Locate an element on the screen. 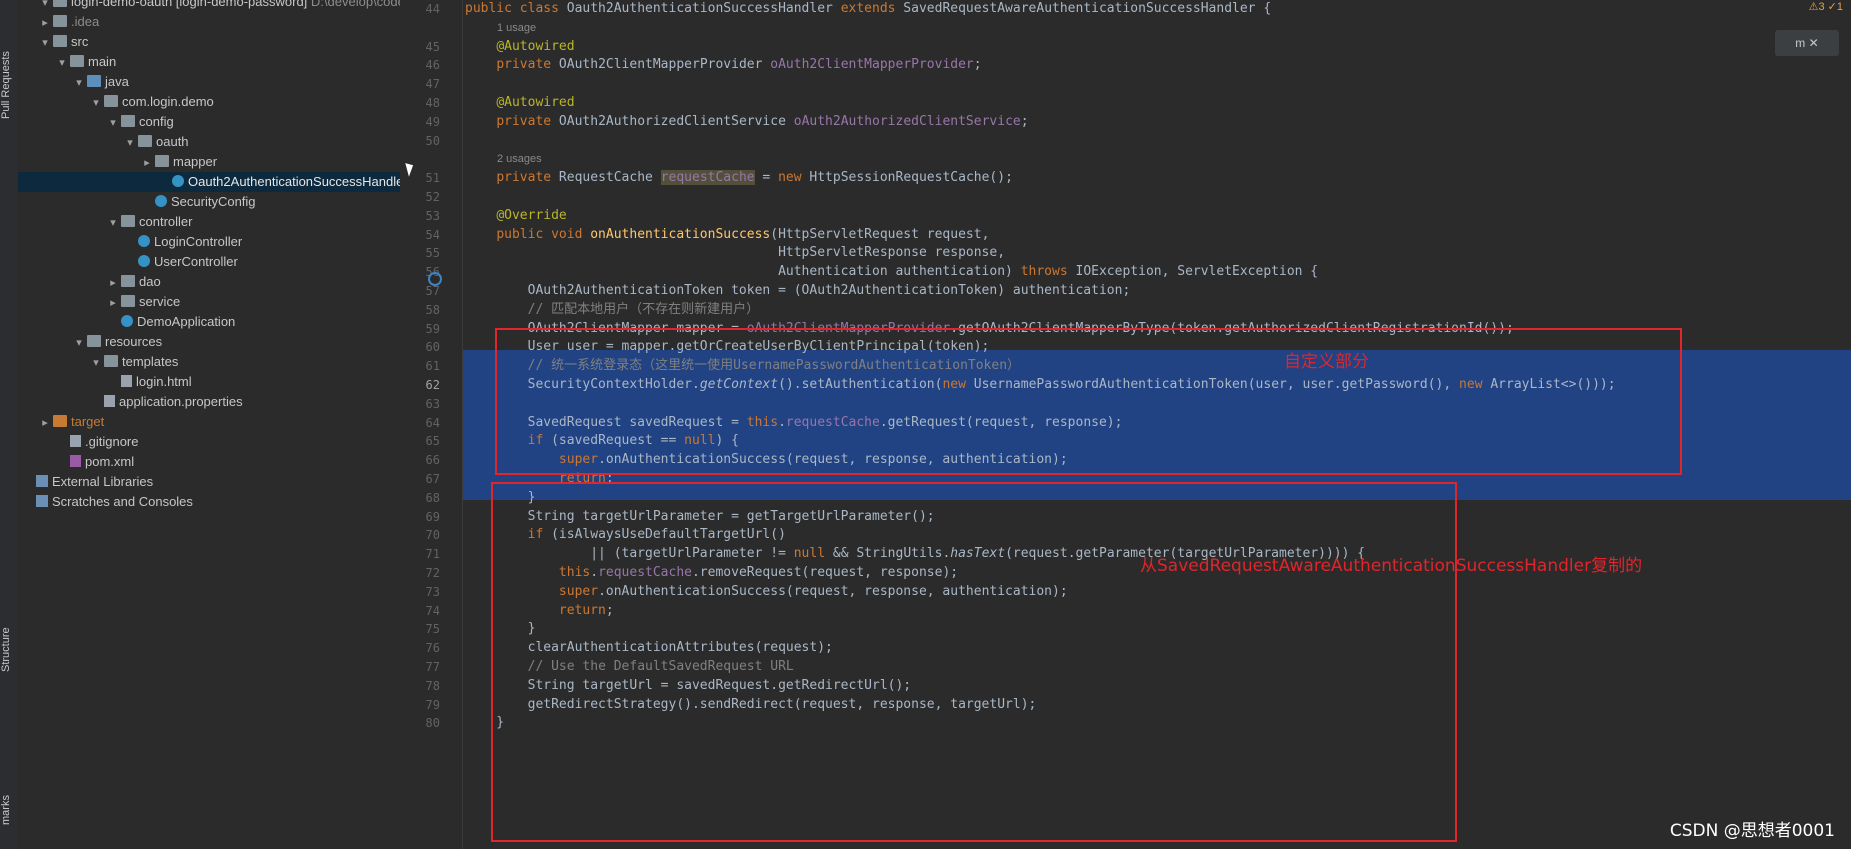  tree-item: ▸ dao is located at coordinates (209, 282).